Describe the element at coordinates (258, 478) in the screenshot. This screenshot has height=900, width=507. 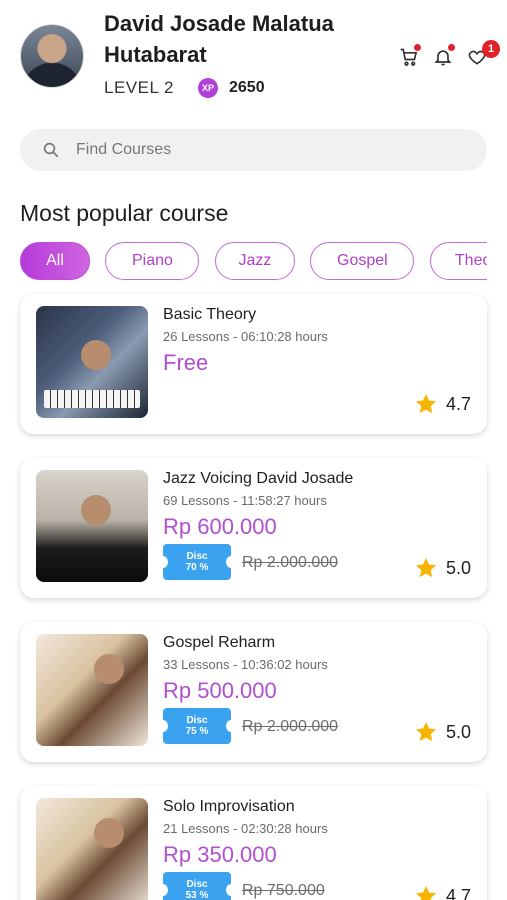
I see `course-title: Jazz Voicing David Josade` at that location.